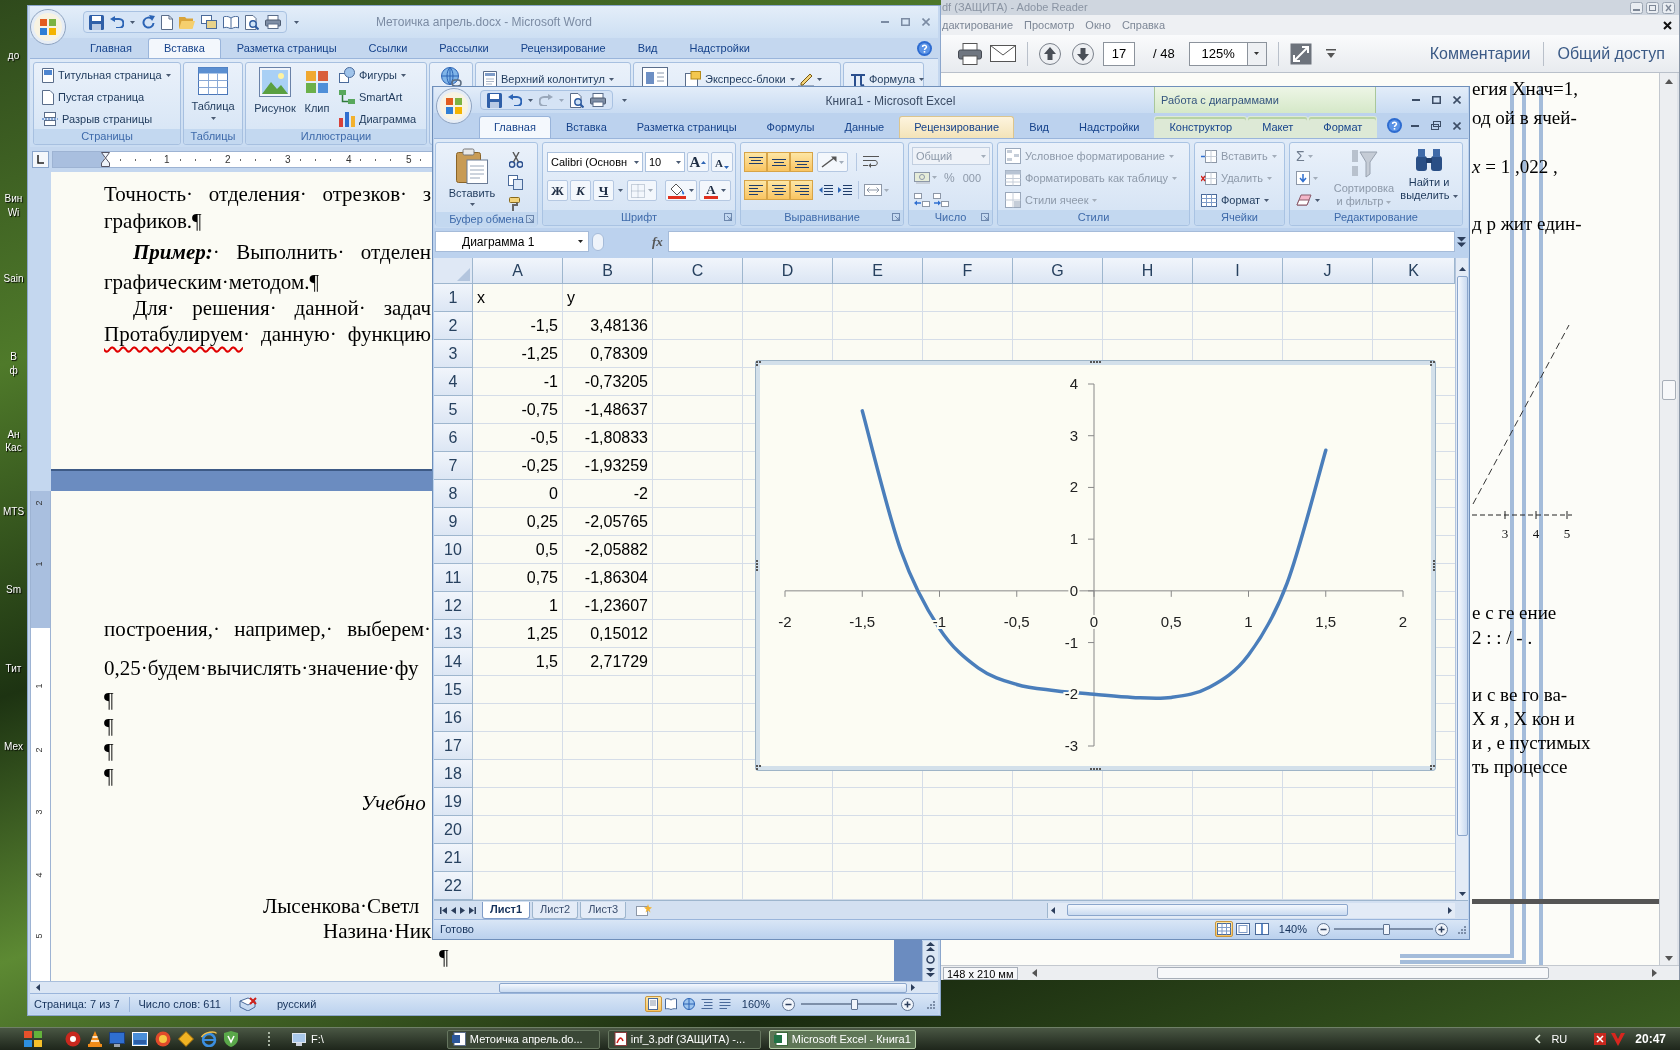 Image resolution: width=1680 pixels, height=1050 pixels. What do you see at coordinates (698, 162) in the screenshot?
I see `grow-font-button: A` at bounding box center [698, 162].